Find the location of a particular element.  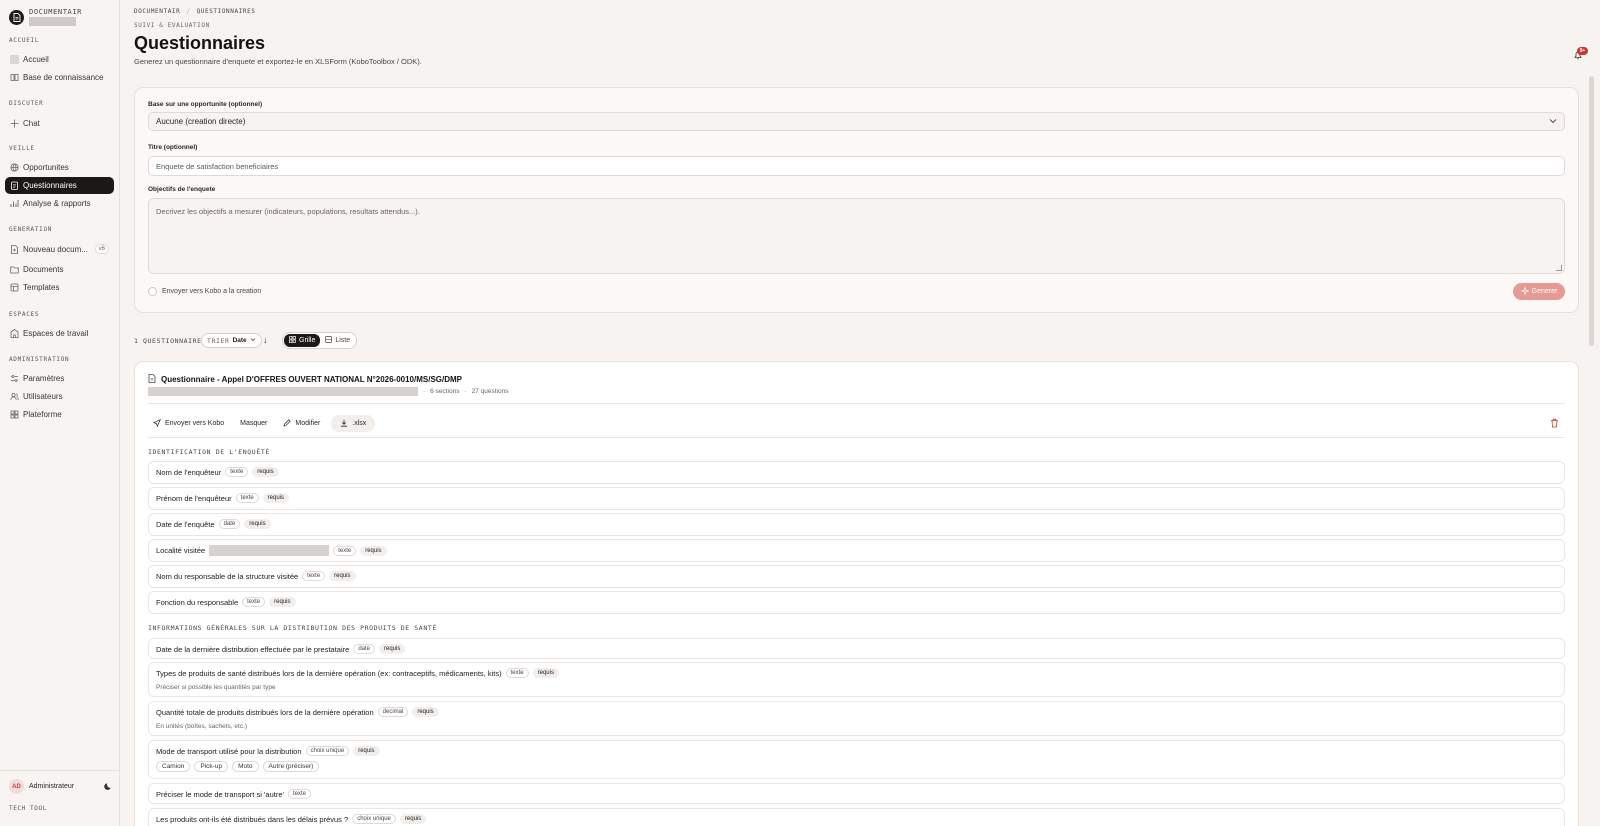

sort-value: Date is located at coordinates (239, 340).